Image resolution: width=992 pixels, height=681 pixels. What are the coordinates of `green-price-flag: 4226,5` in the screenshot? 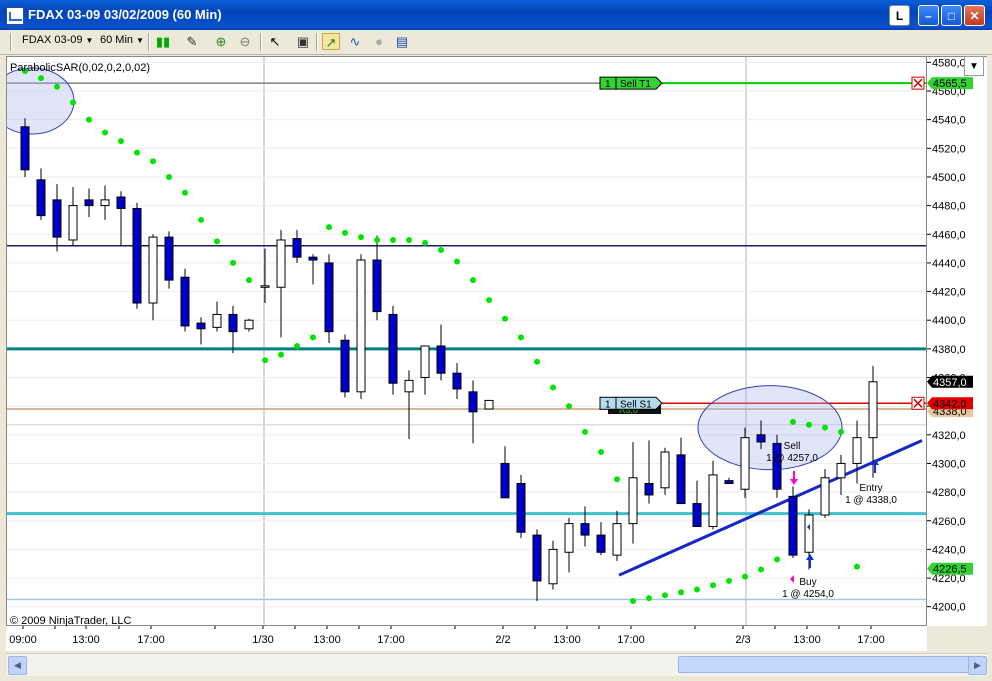 It's located at (950, 570).